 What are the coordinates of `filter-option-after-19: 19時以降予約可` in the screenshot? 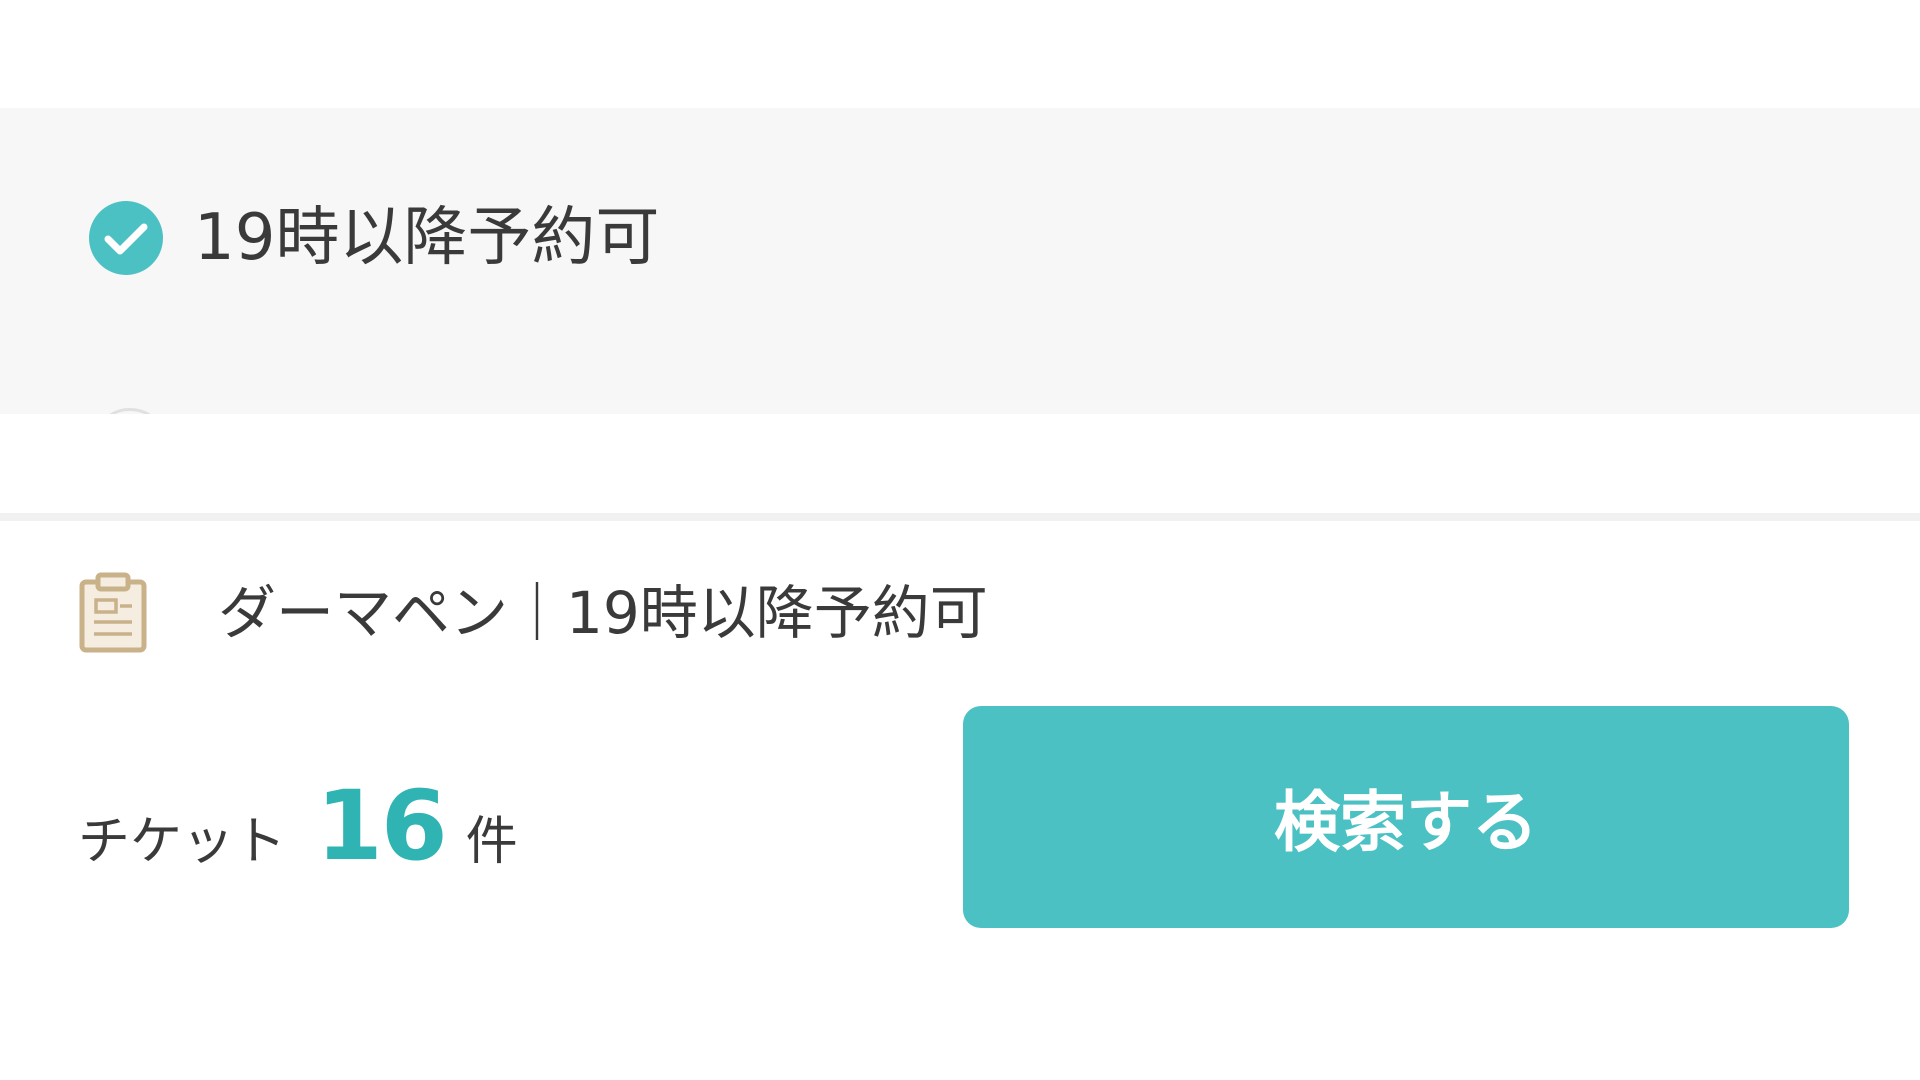 It's located at (373, 238).